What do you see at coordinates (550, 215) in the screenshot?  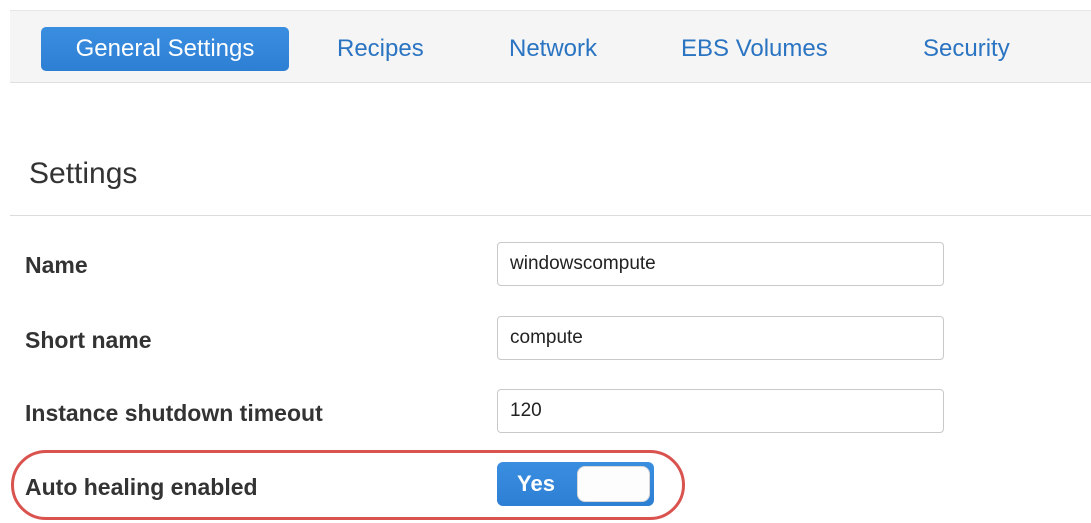 I see `section-divider` at bounding box center [550, 215].